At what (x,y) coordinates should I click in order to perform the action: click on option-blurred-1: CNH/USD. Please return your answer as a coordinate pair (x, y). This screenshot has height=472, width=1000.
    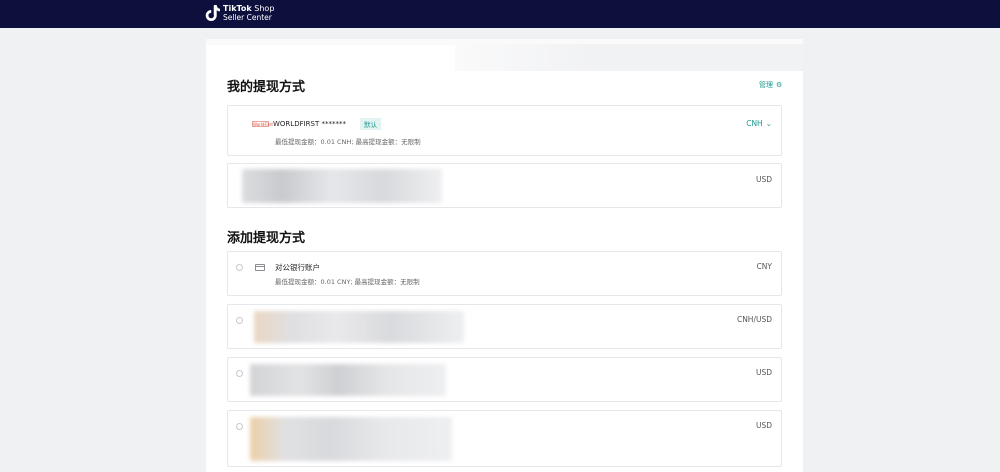
    Looking at the image, I should click on (504, 326).